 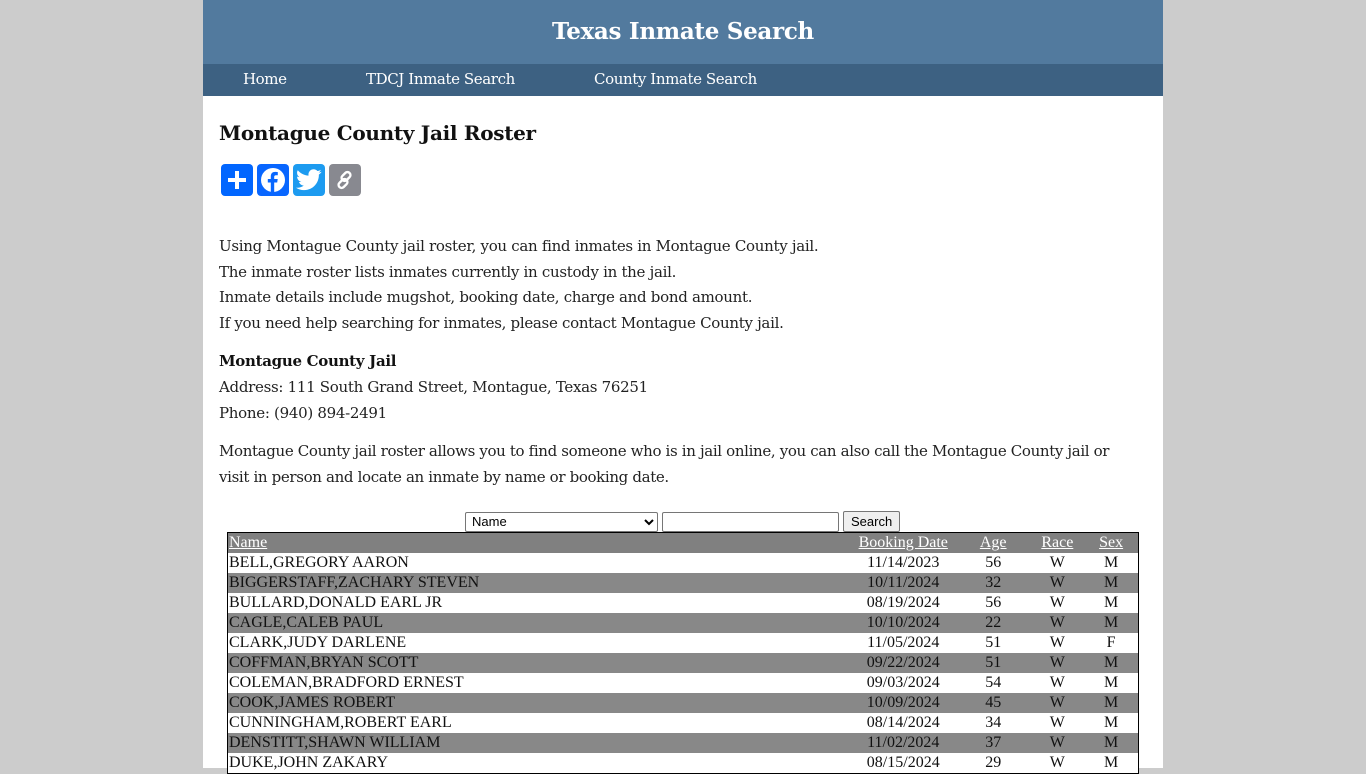 I want to click on cell-booking-date: 11/05/2024, so click(x=903, y=643).